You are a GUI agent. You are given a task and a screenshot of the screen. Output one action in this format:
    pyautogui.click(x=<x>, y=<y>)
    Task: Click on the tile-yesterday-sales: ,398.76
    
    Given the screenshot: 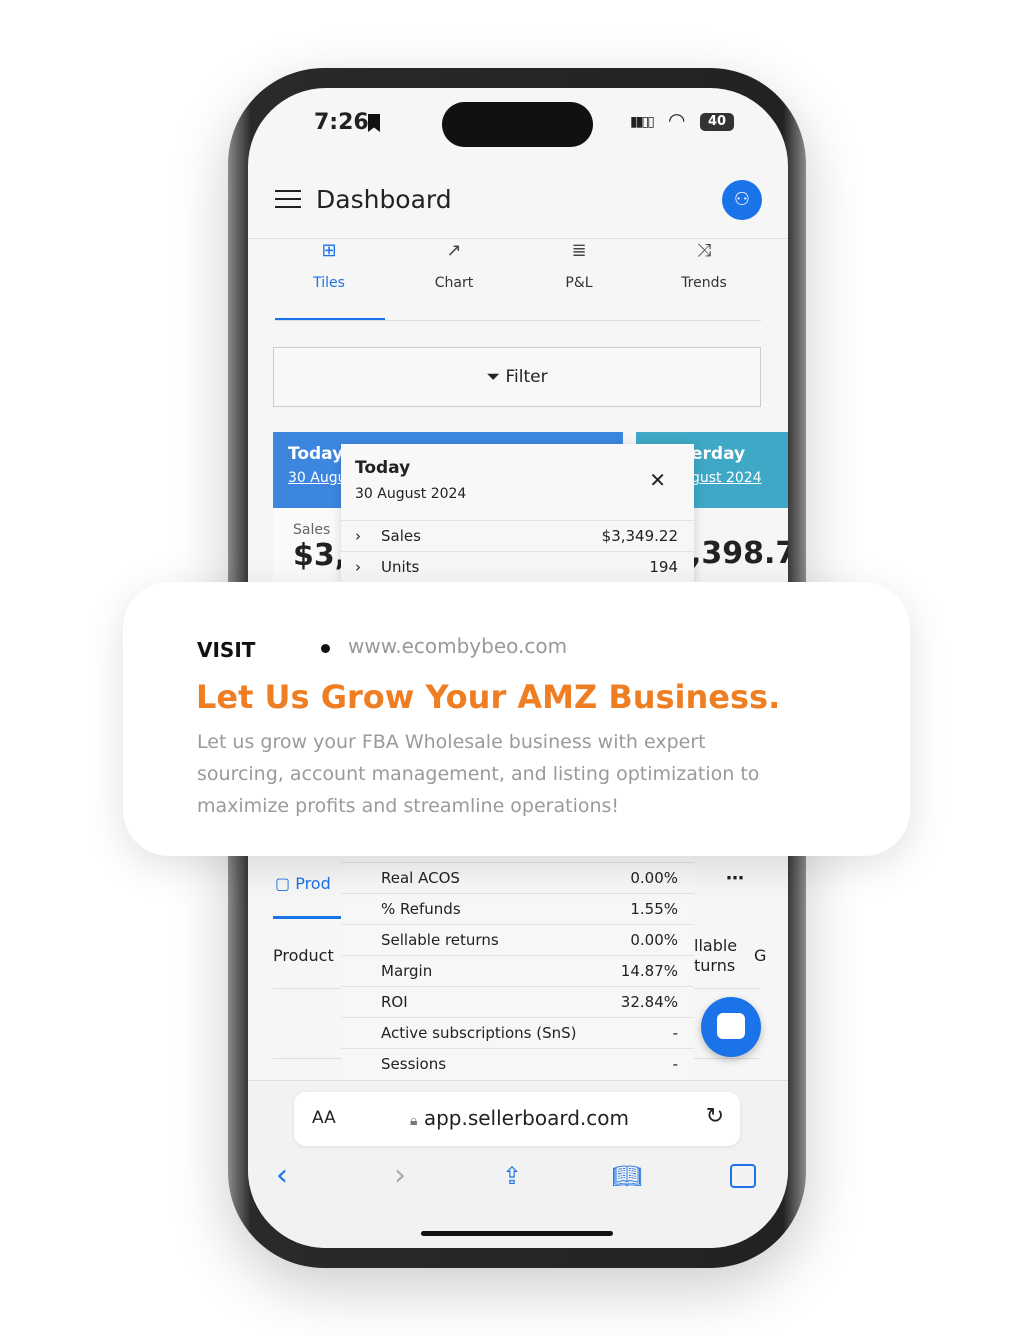 What is the action you would take?
    pyautogui.click(x=739, y=553)
    